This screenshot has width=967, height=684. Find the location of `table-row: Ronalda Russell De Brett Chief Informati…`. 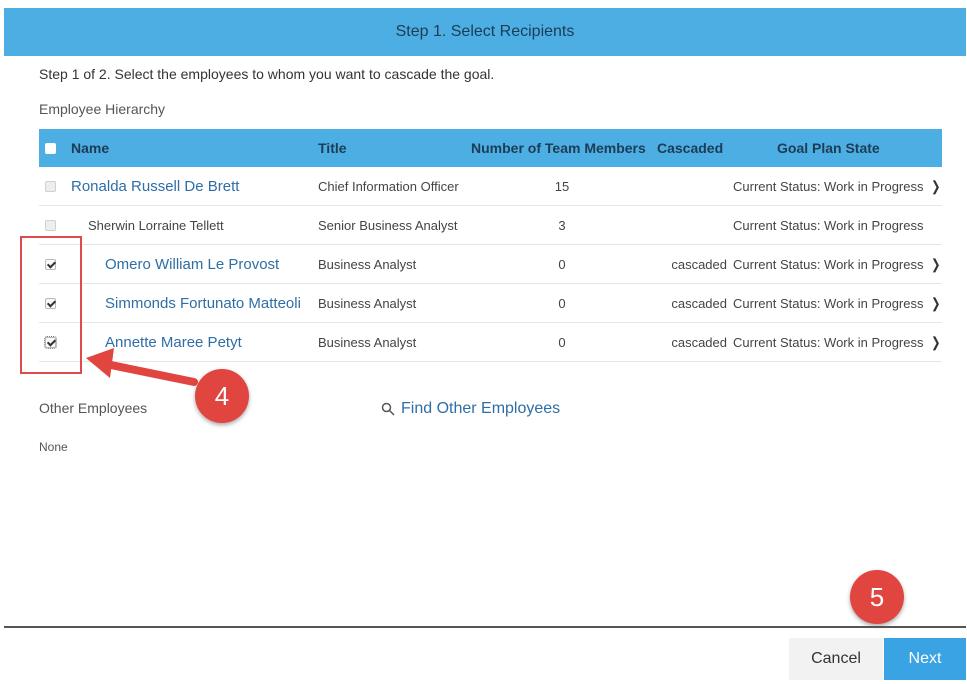

table-row: Ronalda Russell De Brett Chief Informati… is located at coordinates (490, 186).